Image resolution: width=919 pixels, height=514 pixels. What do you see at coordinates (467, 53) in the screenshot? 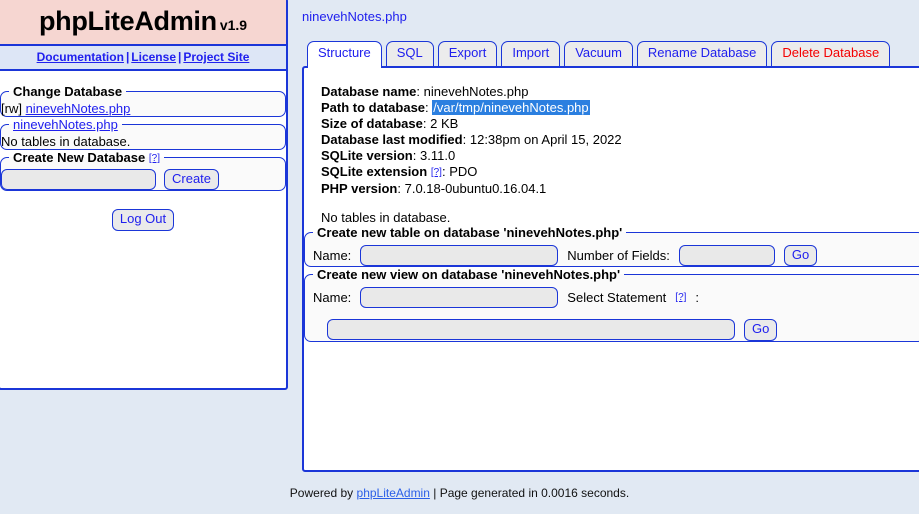
I see `tab-export: Export` at bounding box center [467, 53].